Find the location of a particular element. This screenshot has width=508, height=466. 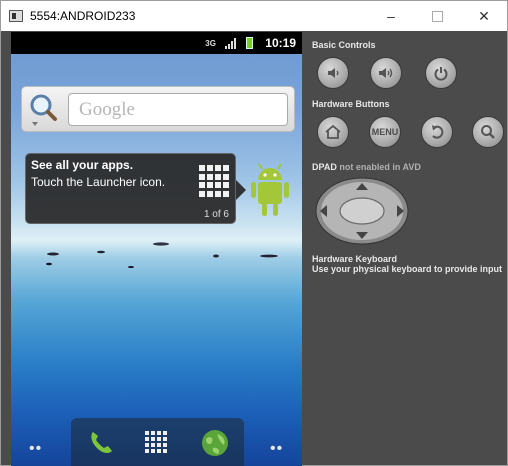

status-time: 10:19 is located at coordinates (280, 43).